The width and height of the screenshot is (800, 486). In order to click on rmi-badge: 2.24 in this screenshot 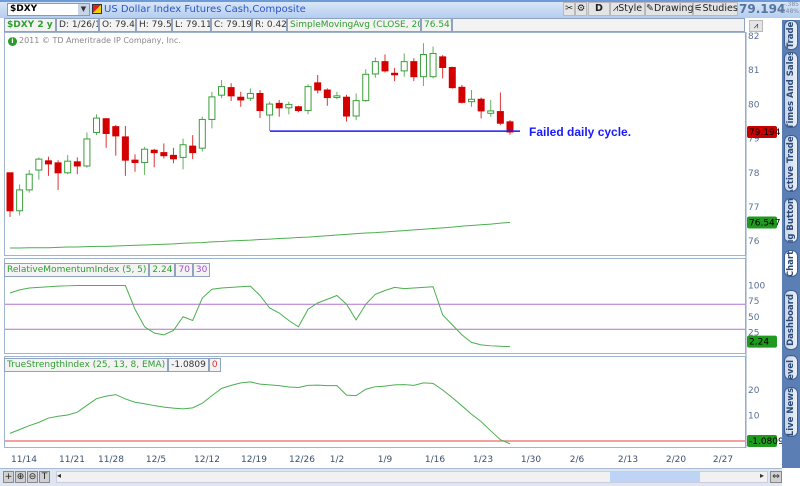, I will do `click(759, 343)`.